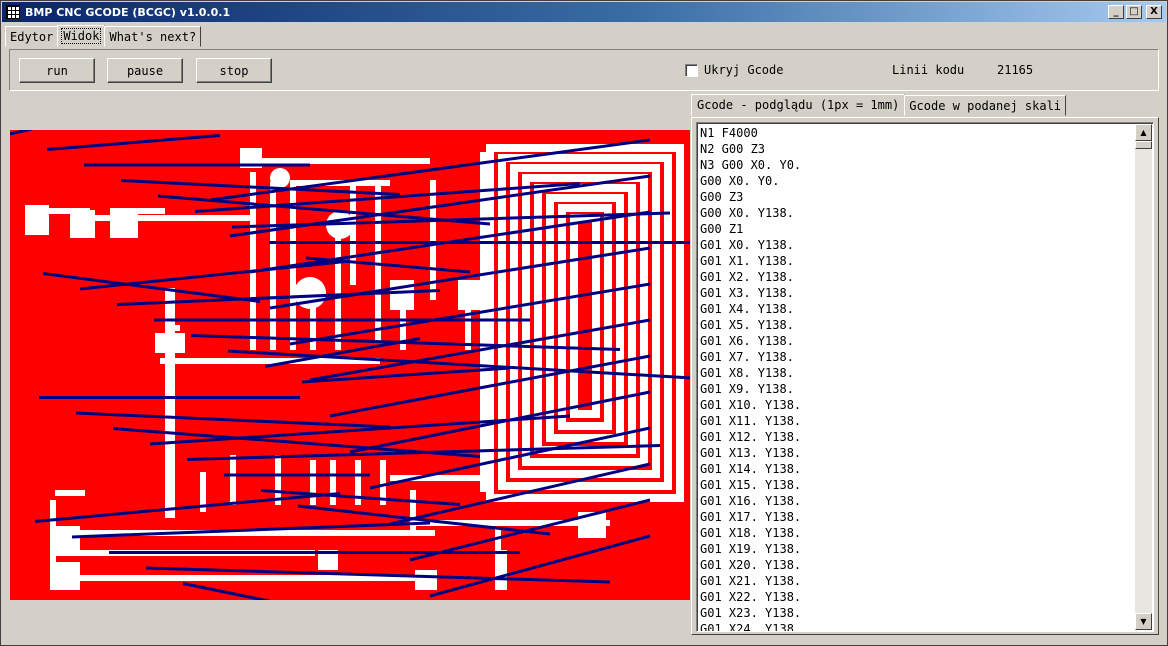  Describe the element at coordinates (751, 405) in the screenshot. I see `gcode-line: G01 X10. Y138.` at that location.